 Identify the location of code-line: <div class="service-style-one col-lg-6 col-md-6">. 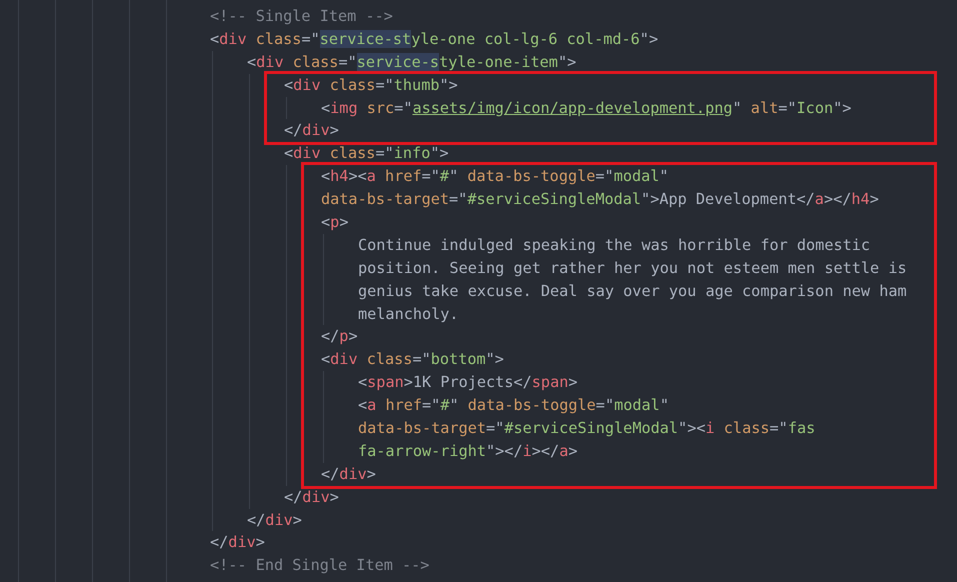
(434, 39).